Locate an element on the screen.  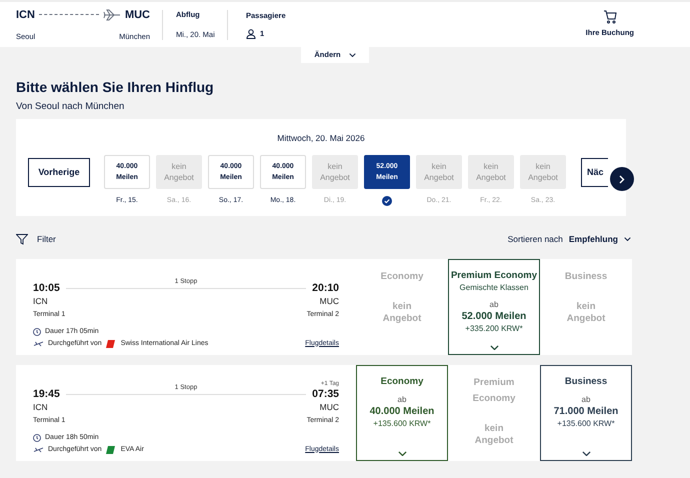
fare-option: Premium Economy kein Angebot is located at coordinates (494, 413).